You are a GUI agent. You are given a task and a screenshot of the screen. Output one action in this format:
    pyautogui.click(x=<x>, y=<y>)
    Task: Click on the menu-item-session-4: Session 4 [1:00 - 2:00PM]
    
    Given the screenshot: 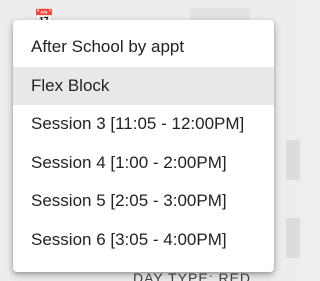 What is the action you would take?
    pyautogui.click(x=143, y=163)
    